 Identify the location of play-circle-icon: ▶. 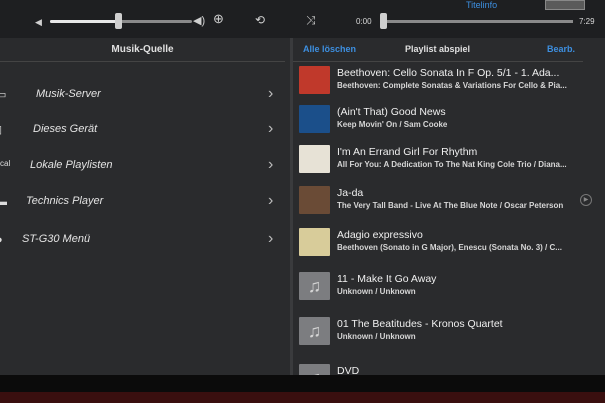
(586, 200).